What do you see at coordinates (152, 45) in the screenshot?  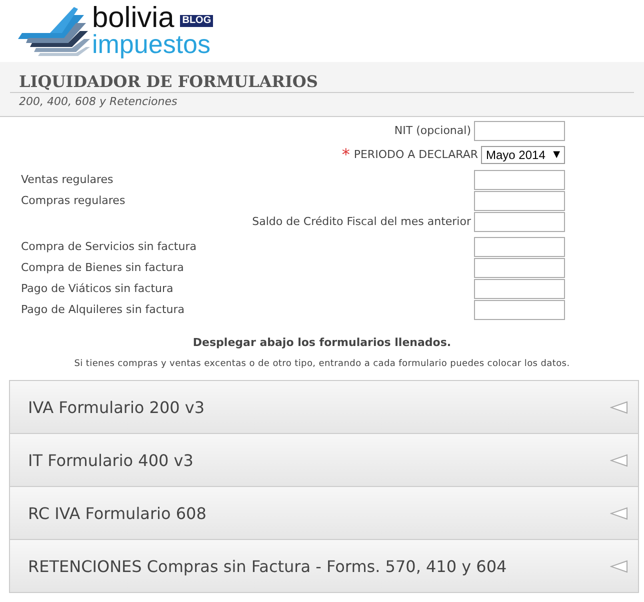 I see `logo-wordmark: impuestos` at bounding box center [152, 45].